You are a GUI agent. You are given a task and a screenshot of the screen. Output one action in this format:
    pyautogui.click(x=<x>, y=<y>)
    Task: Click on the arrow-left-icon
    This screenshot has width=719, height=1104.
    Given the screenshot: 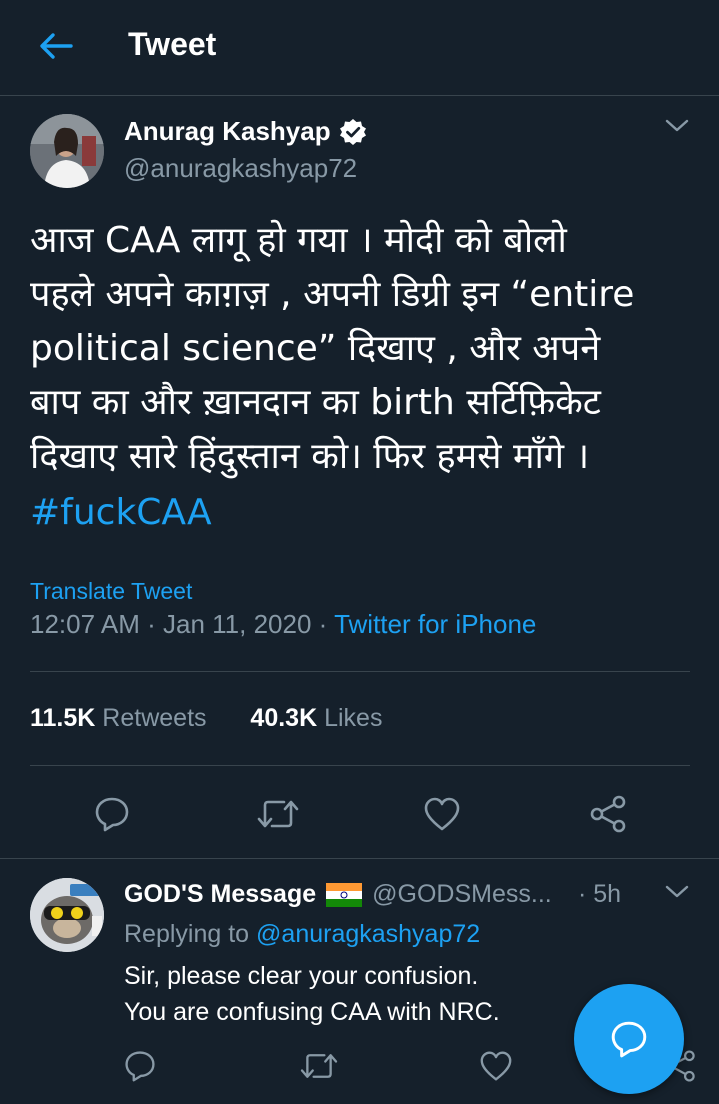 What is the action you would take?
    pyautogui.click(x=56, y=46)
    